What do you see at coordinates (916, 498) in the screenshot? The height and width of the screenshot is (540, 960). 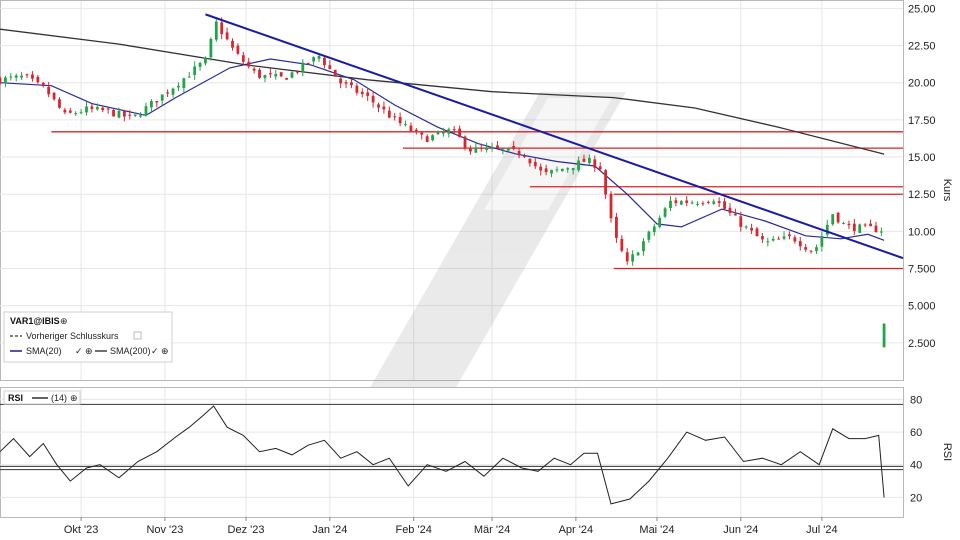 I see `rsi-y-tick-label: 20` at bounding box center [916, 498].